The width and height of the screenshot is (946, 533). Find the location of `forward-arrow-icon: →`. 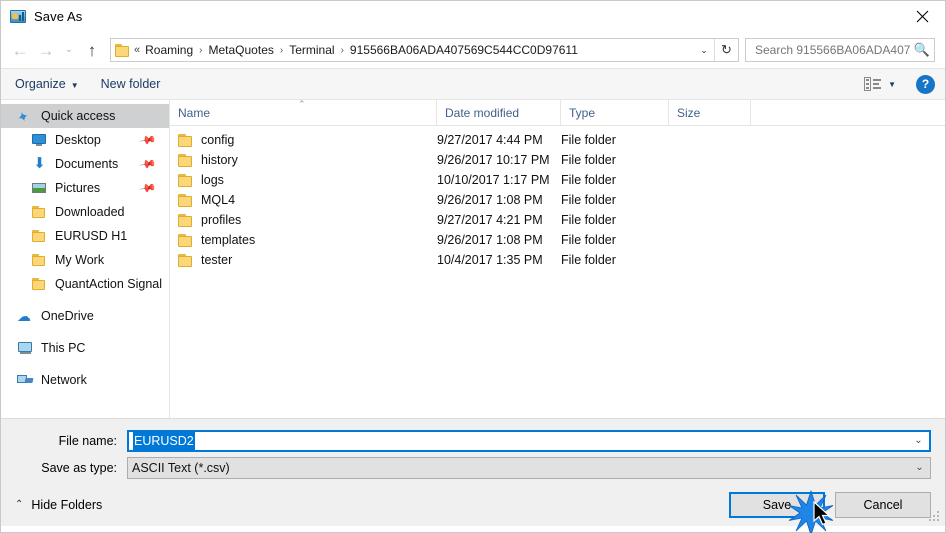

forward-arrow-icon: → is located at coordinates (46, 50).